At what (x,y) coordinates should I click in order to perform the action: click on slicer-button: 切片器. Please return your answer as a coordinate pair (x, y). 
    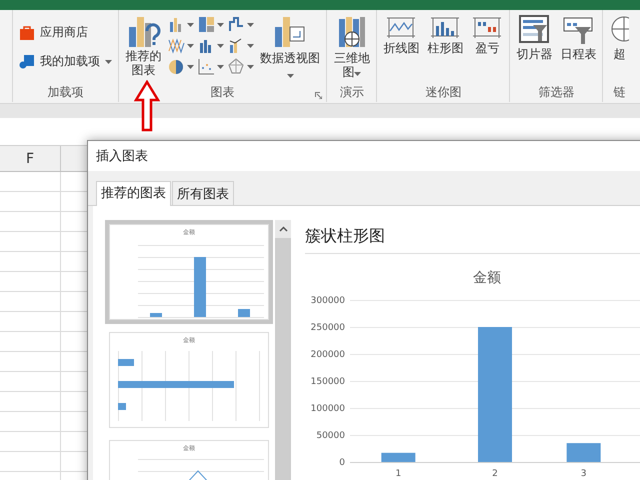
    Looking at the image, I should click on (534, 35).